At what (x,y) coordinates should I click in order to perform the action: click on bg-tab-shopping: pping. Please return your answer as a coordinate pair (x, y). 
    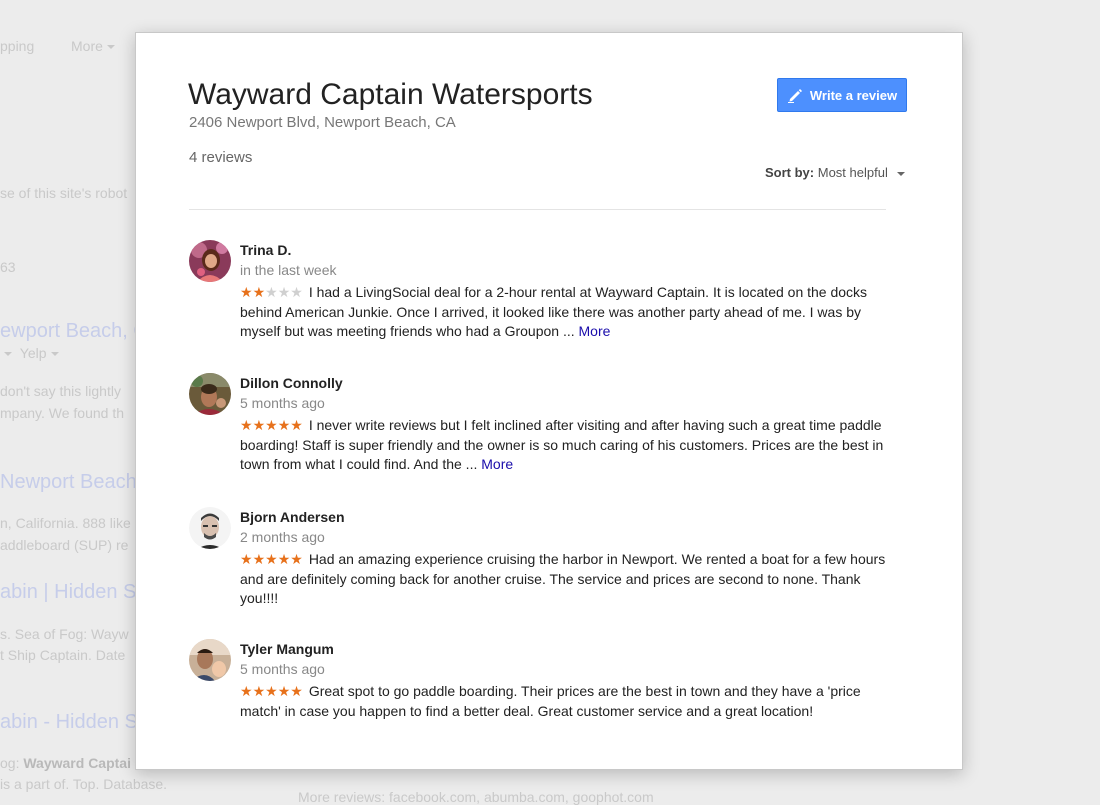
    Looking at the image, I should click on (17, 46).